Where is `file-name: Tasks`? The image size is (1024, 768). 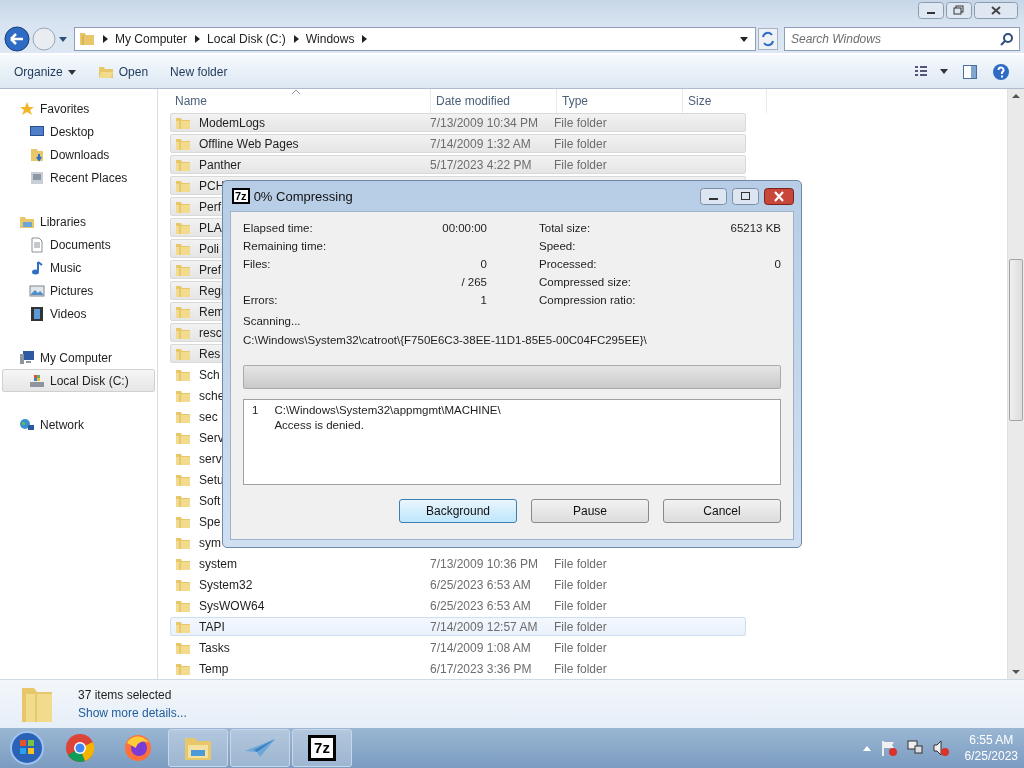 file-name: Tasks is located at coordinates (214, 647).